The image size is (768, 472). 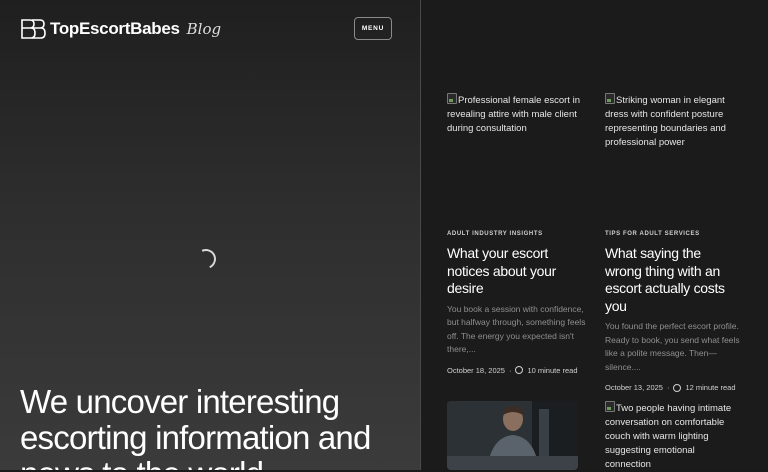 What do you see at coordinates (204, 29) in the screenshot?
I see `brand-suffix: Blog` at bounding box center [204, 29].